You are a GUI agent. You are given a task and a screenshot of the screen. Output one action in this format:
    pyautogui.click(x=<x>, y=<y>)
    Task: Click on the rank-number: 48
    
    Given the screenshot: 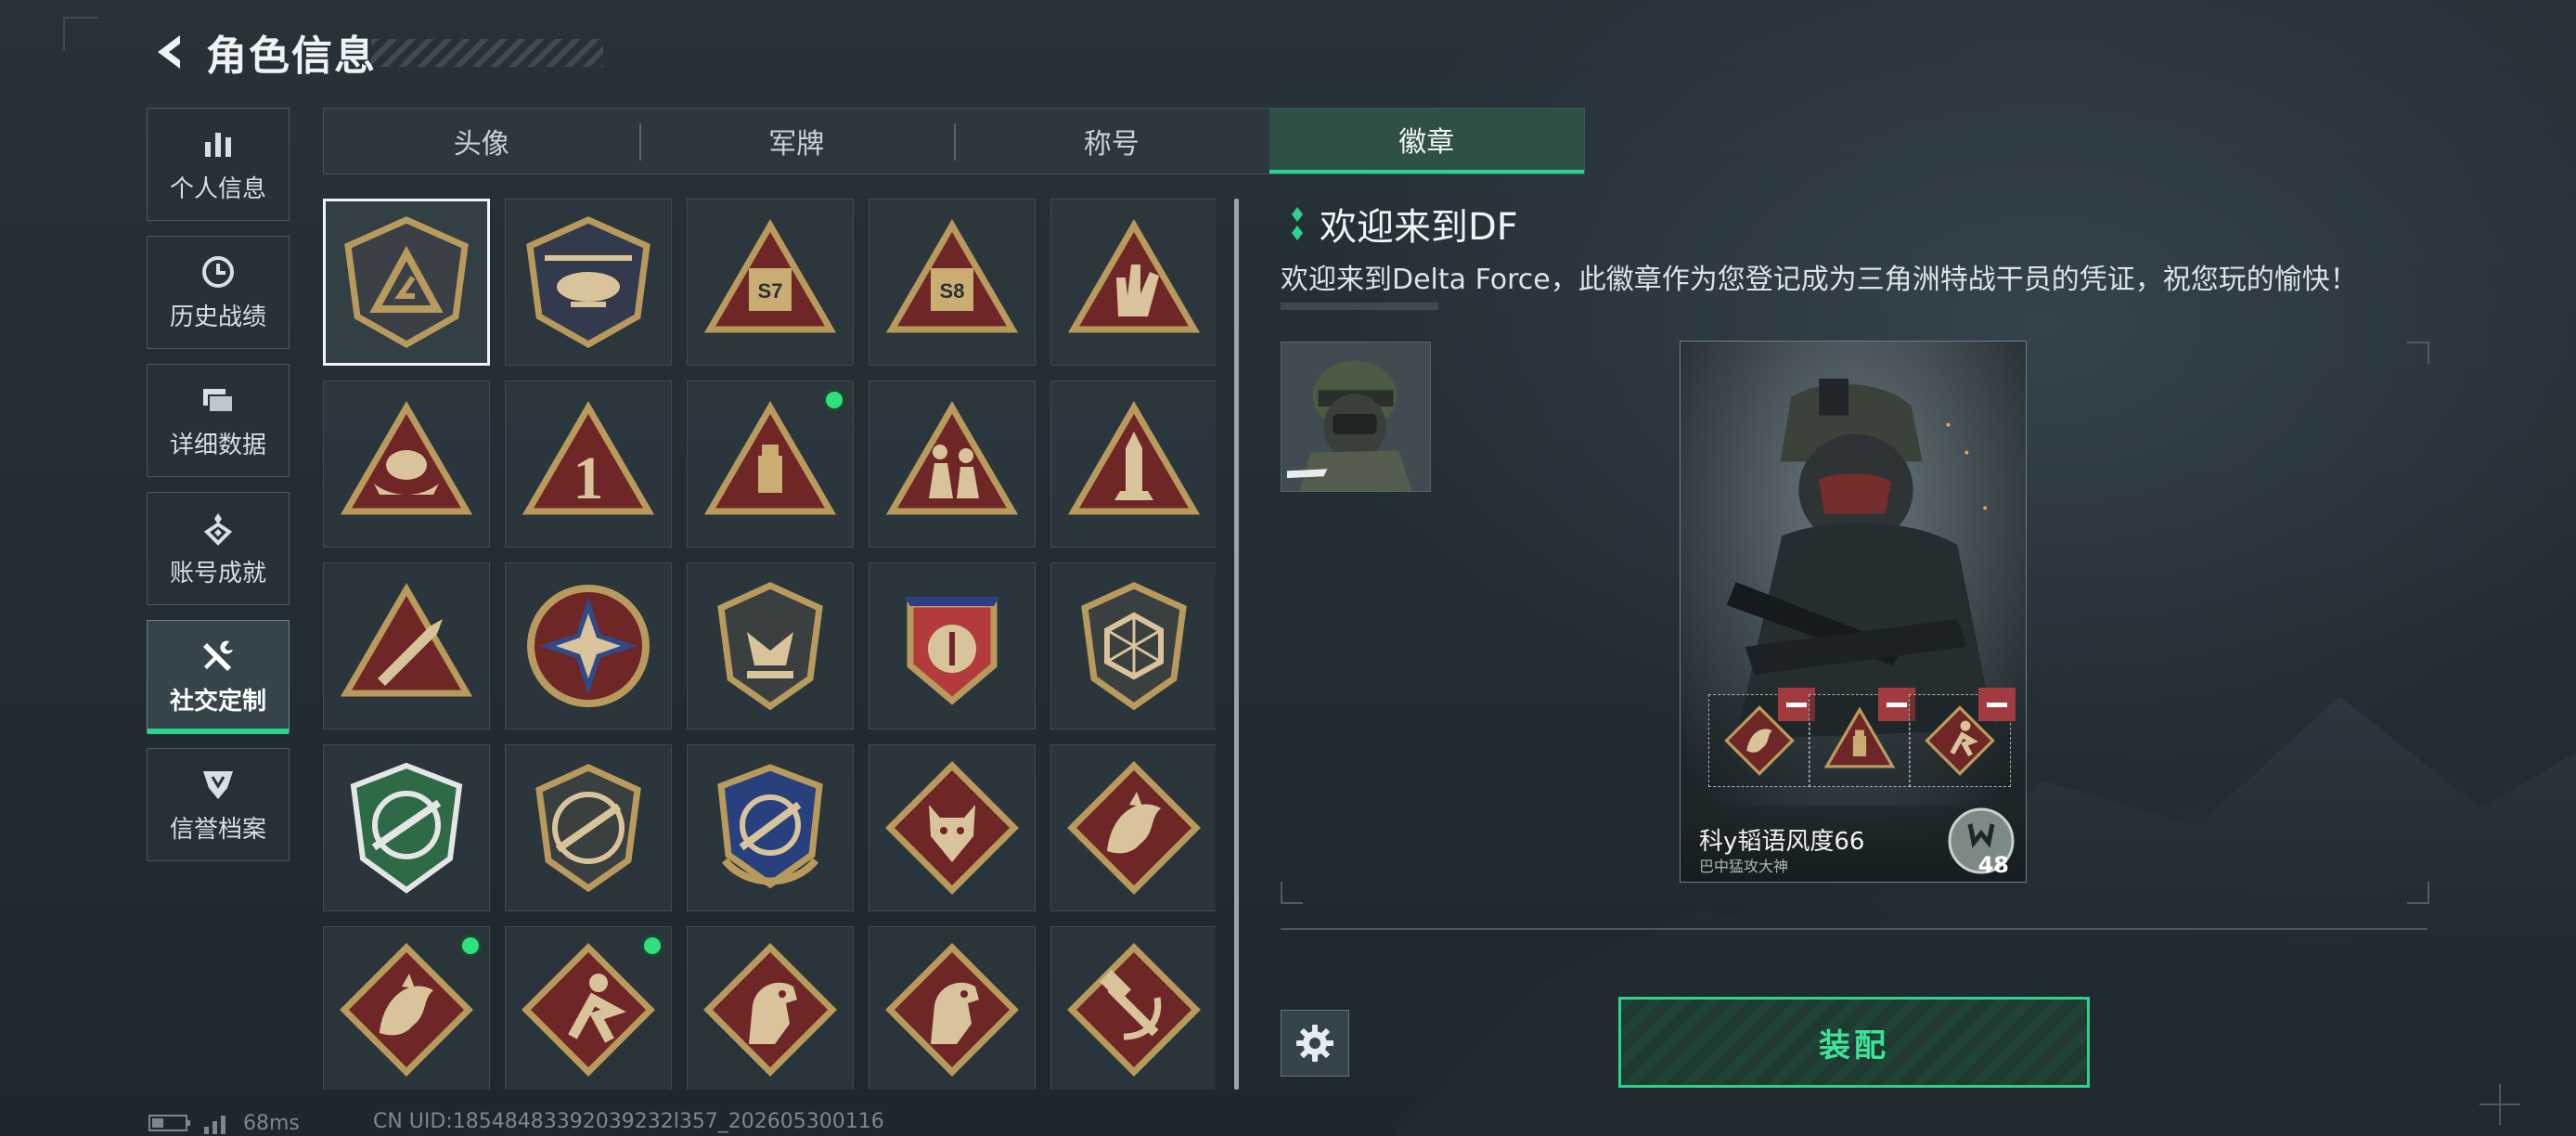 What is the action you would take?
    pyautogui.click(x=1993, y=865)
    